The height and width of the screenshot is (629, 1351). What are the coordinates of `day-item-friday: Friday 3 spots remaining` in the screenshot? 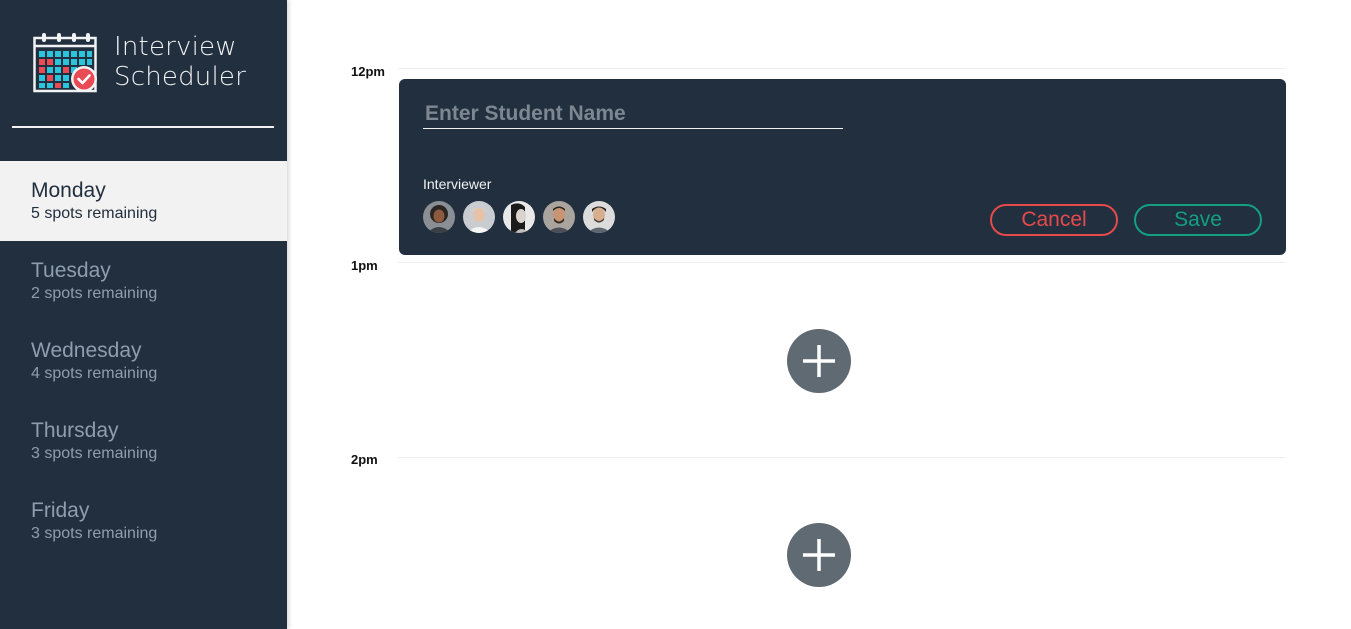 It's located at (143, 521).